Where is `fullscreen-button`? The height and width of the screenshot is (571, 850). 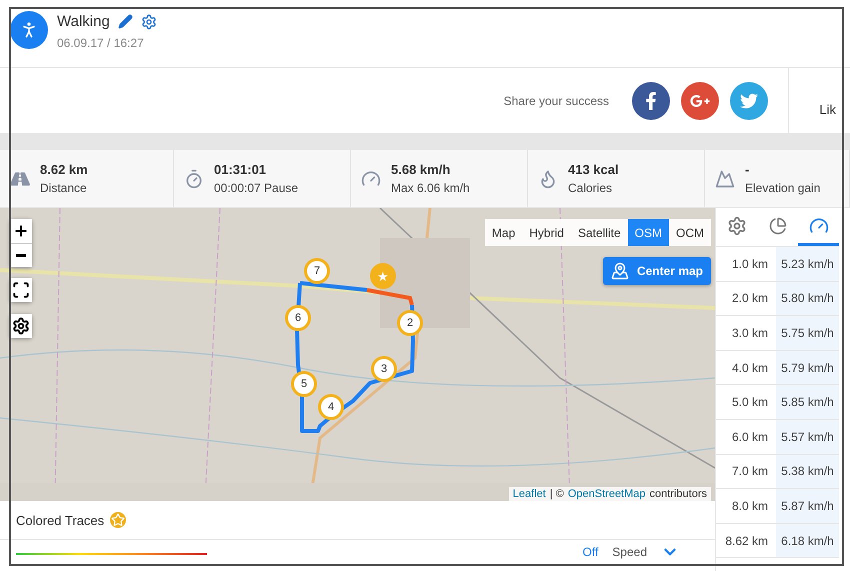
fullscreen-button is located at coordinates (21, 290).